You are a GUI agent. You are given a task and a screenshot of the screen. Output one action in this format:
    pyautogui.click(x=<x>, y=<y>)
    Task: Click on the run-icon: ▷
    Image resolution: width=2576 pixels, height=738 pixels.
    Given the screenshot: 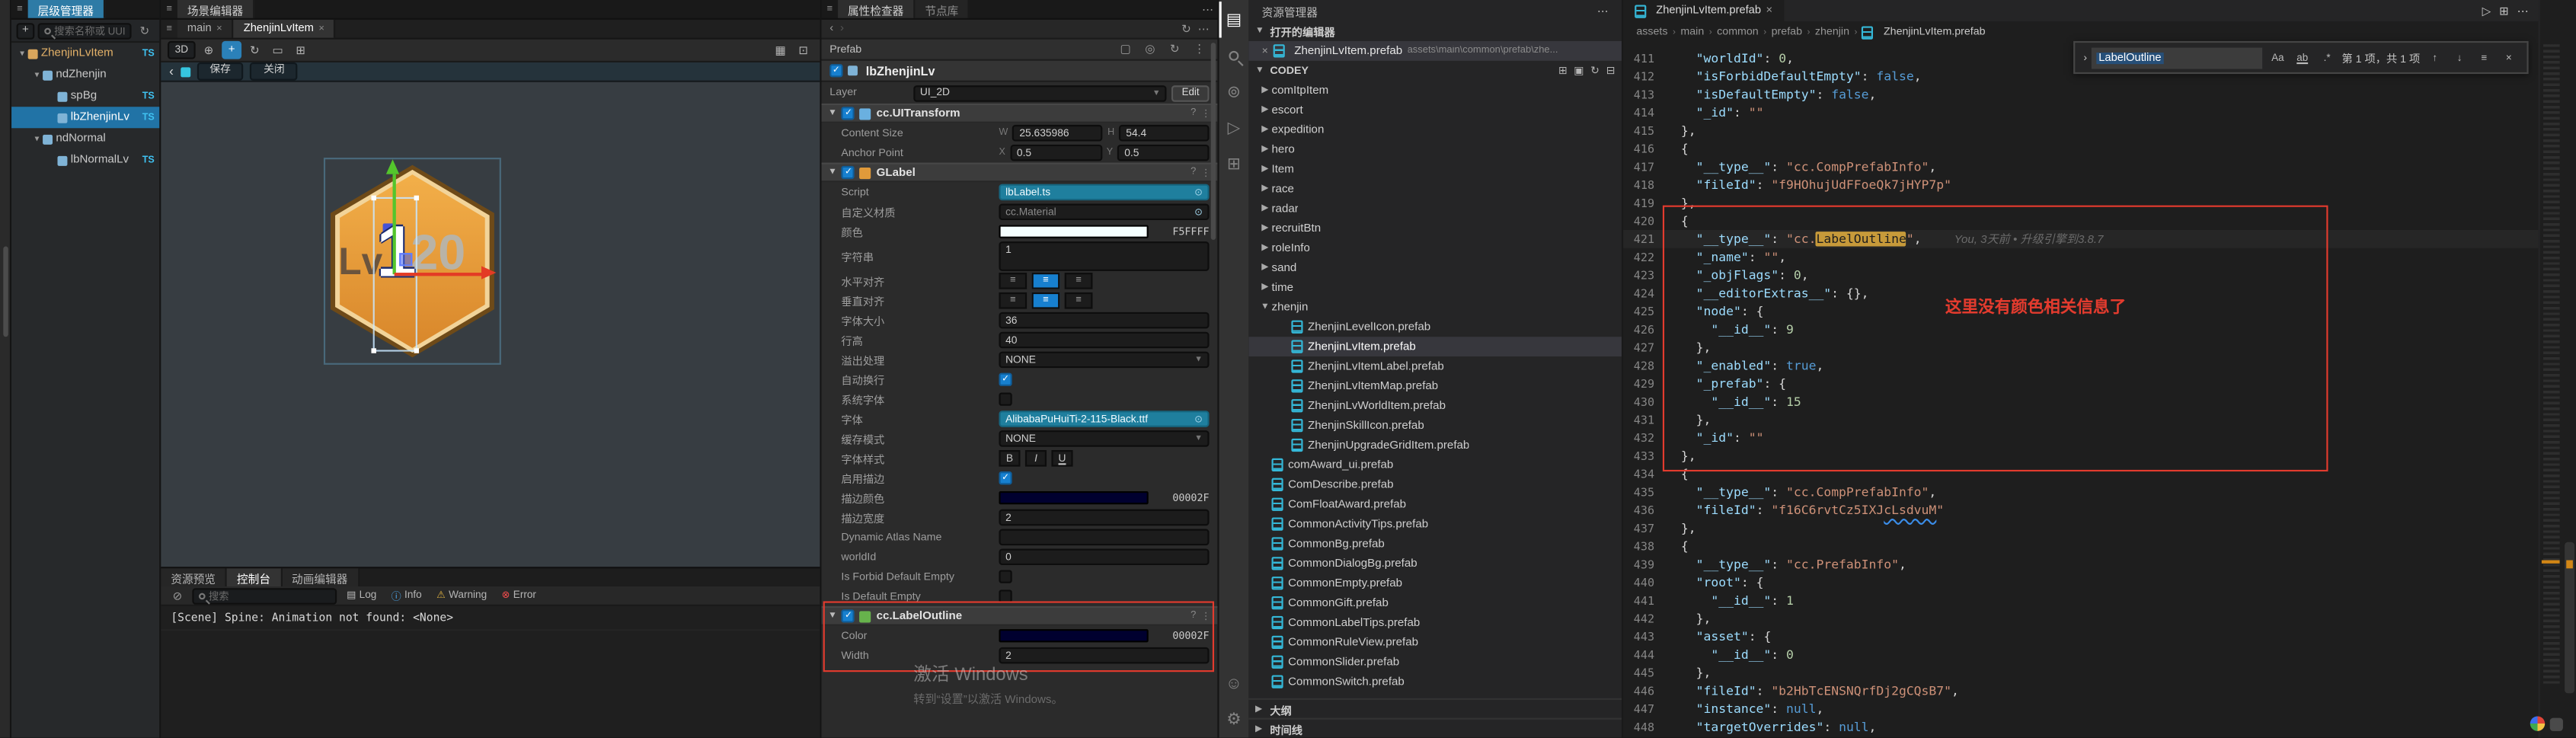 What is the action you would take?
    pyautogui.click(x=2487, y=11)
    